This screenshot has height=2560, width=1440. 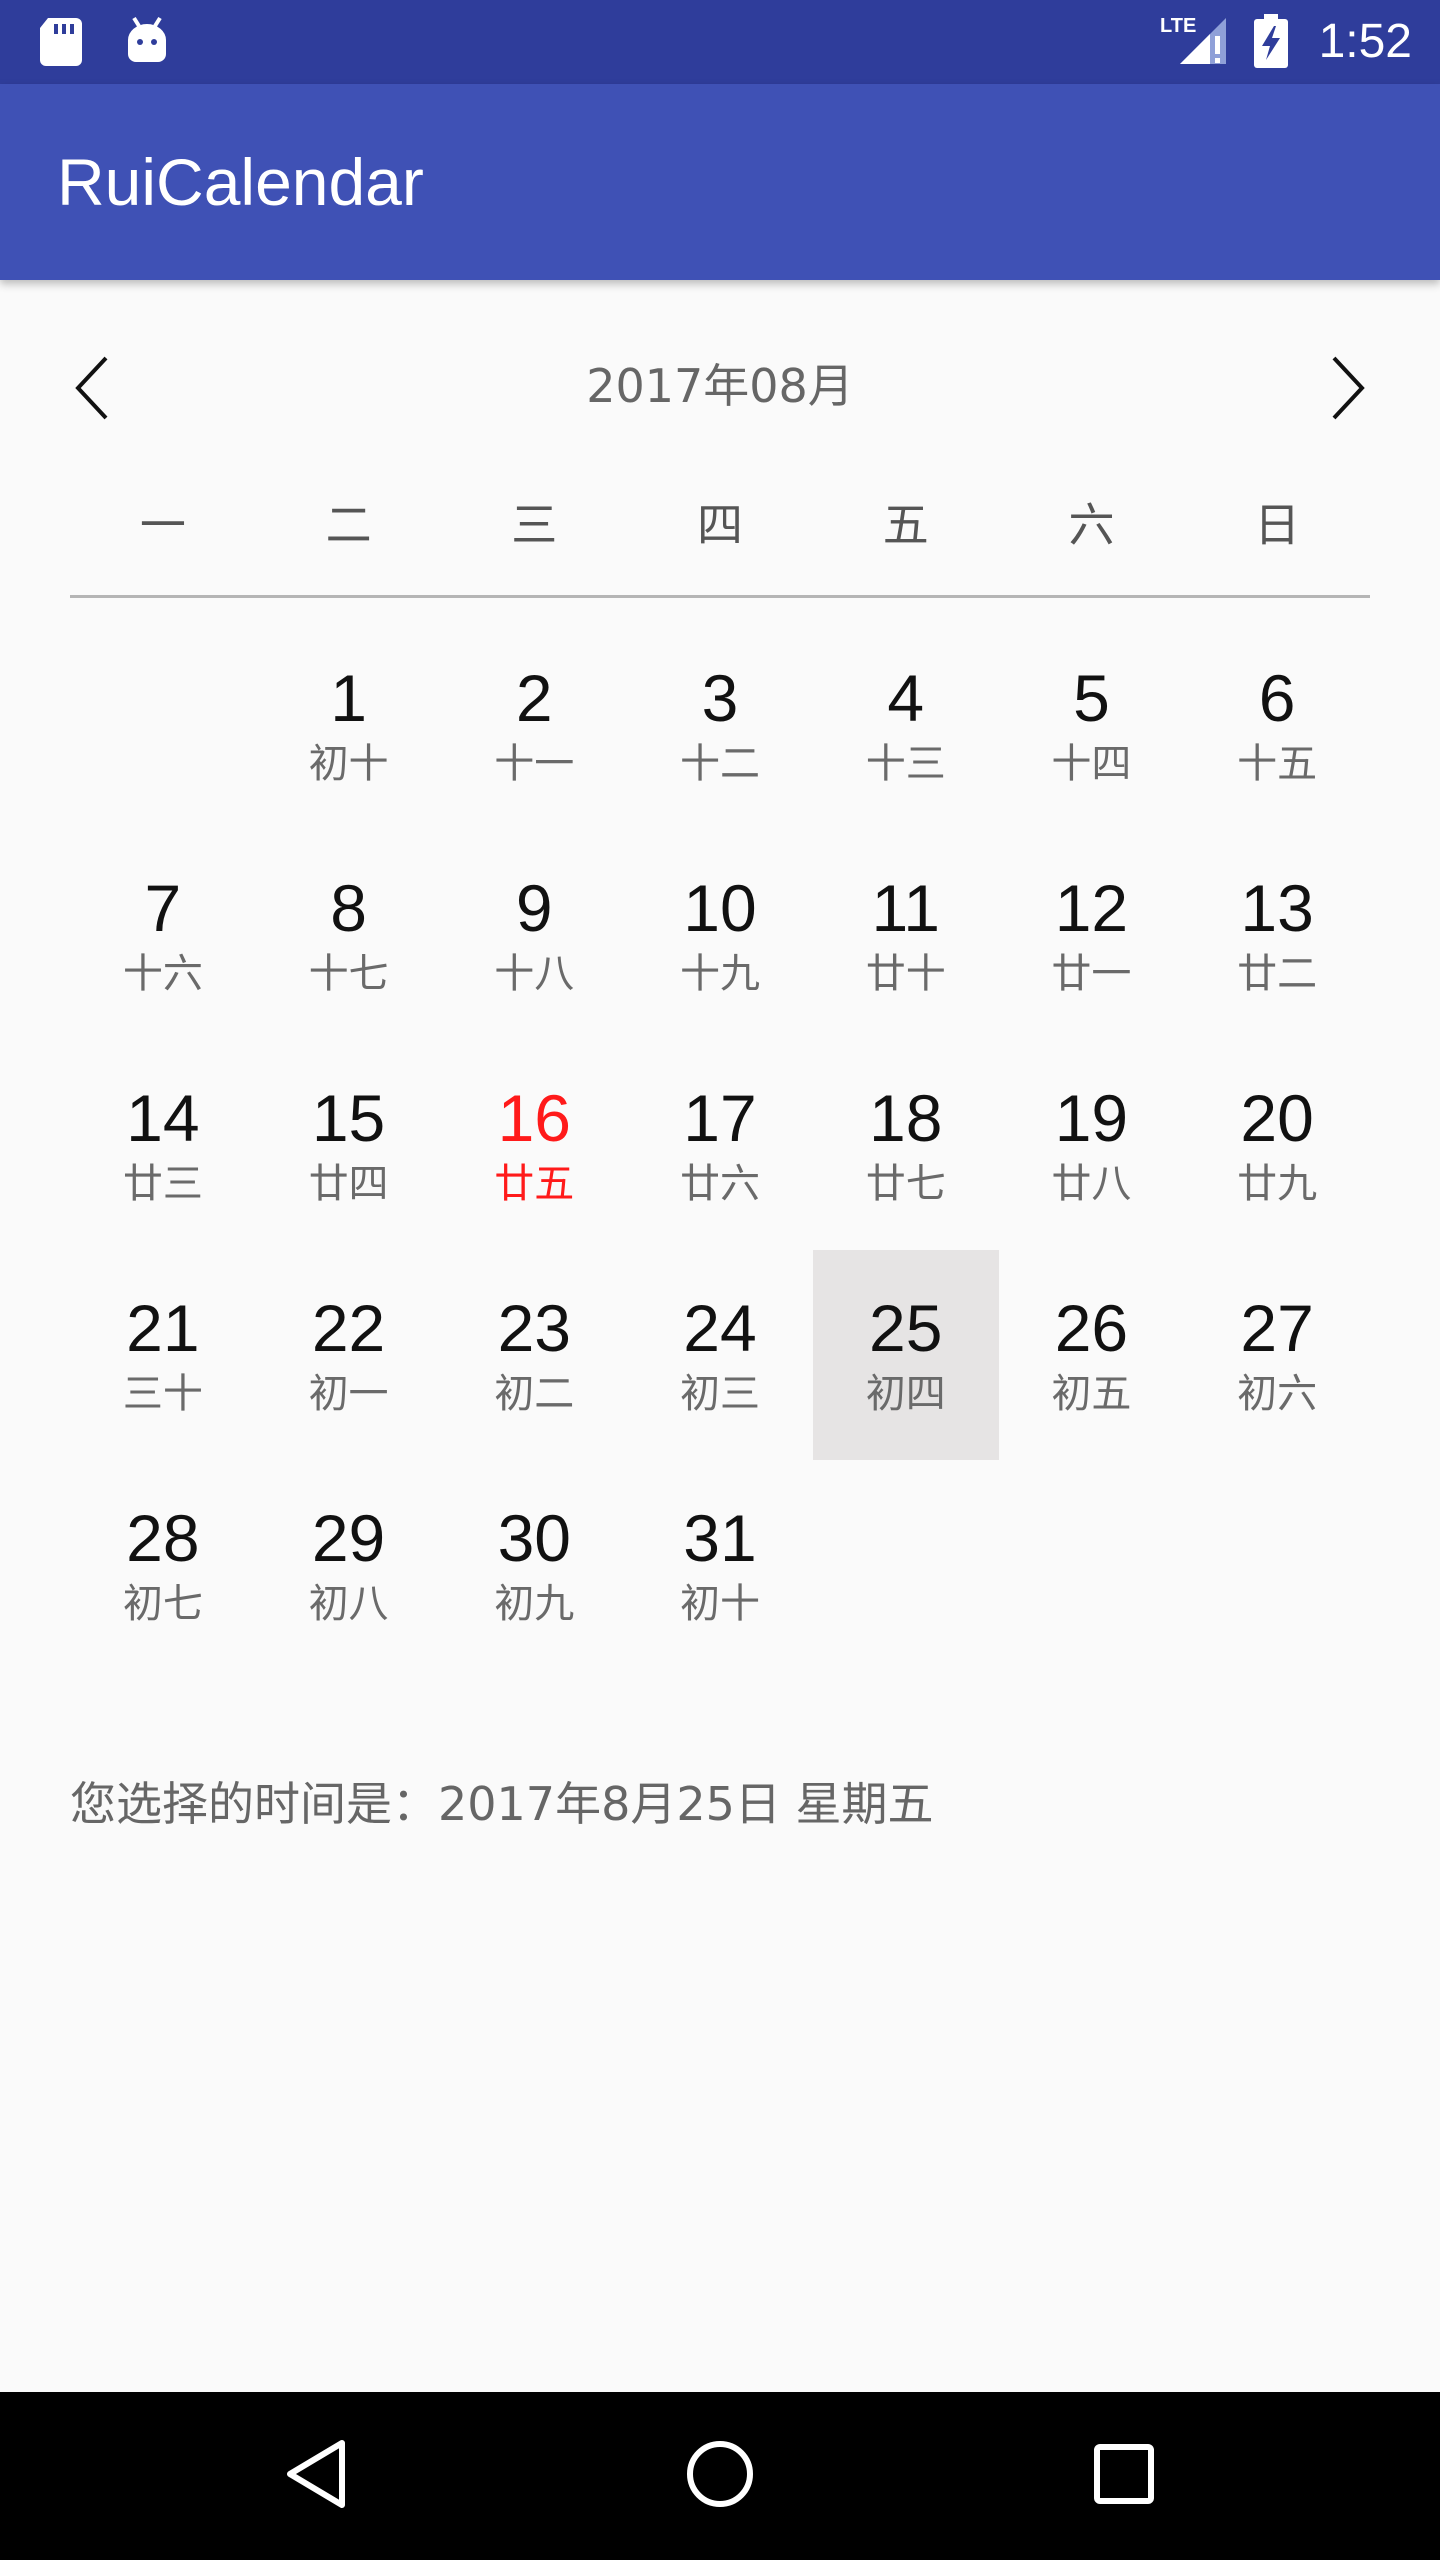 I want to click on day-cell: 18 廿七, so click(x=906, y=1145).